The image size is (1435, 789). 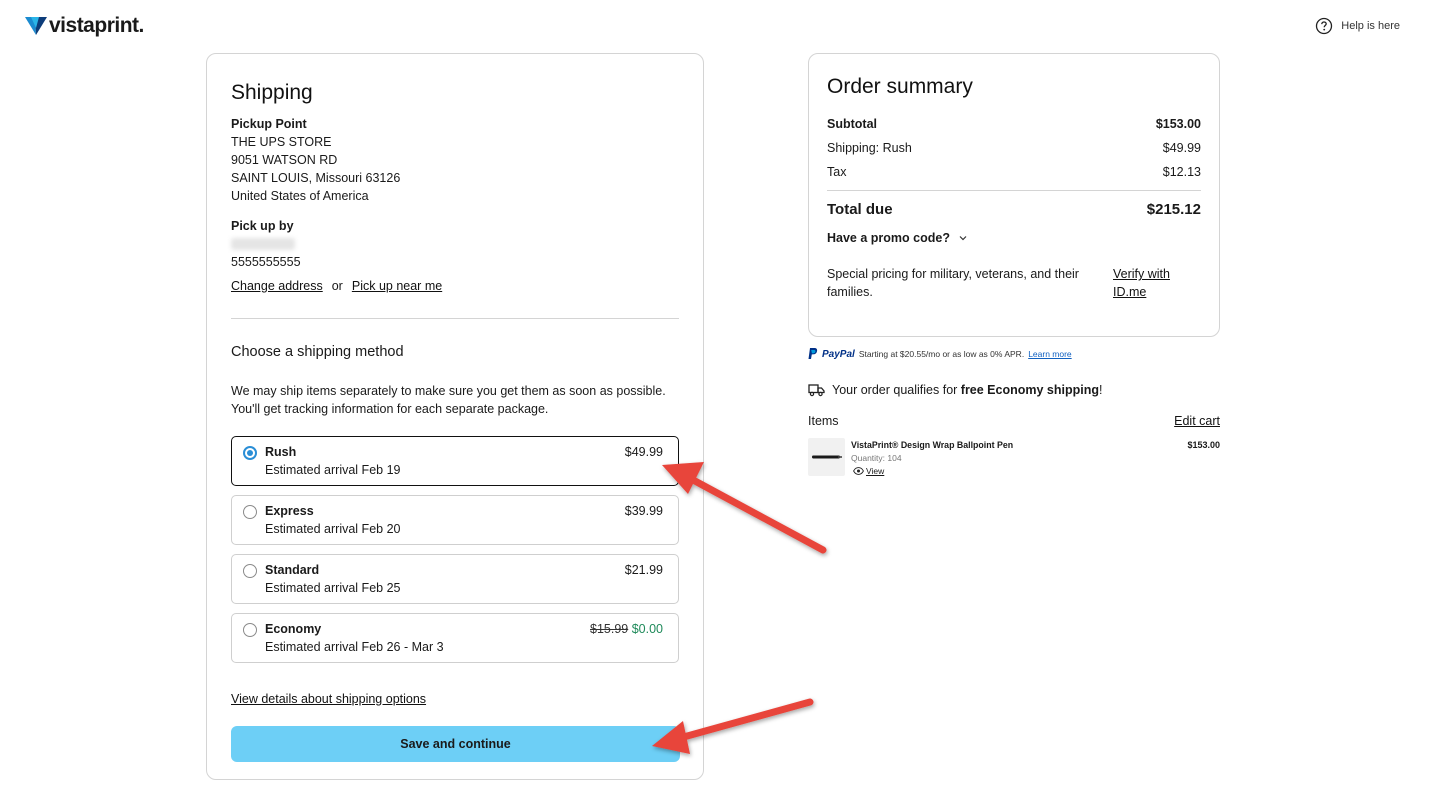 I want to click on option-eta: Estimated arrival Feb 20, so click(x=333, y=529).